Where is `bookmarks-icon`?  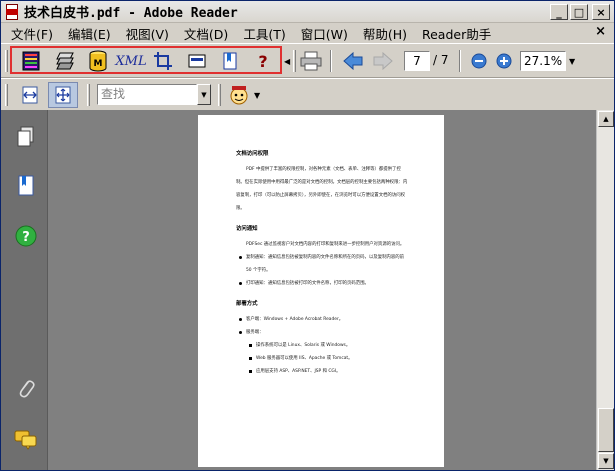
bookmarks-icon is located at coordinates (26, 186).